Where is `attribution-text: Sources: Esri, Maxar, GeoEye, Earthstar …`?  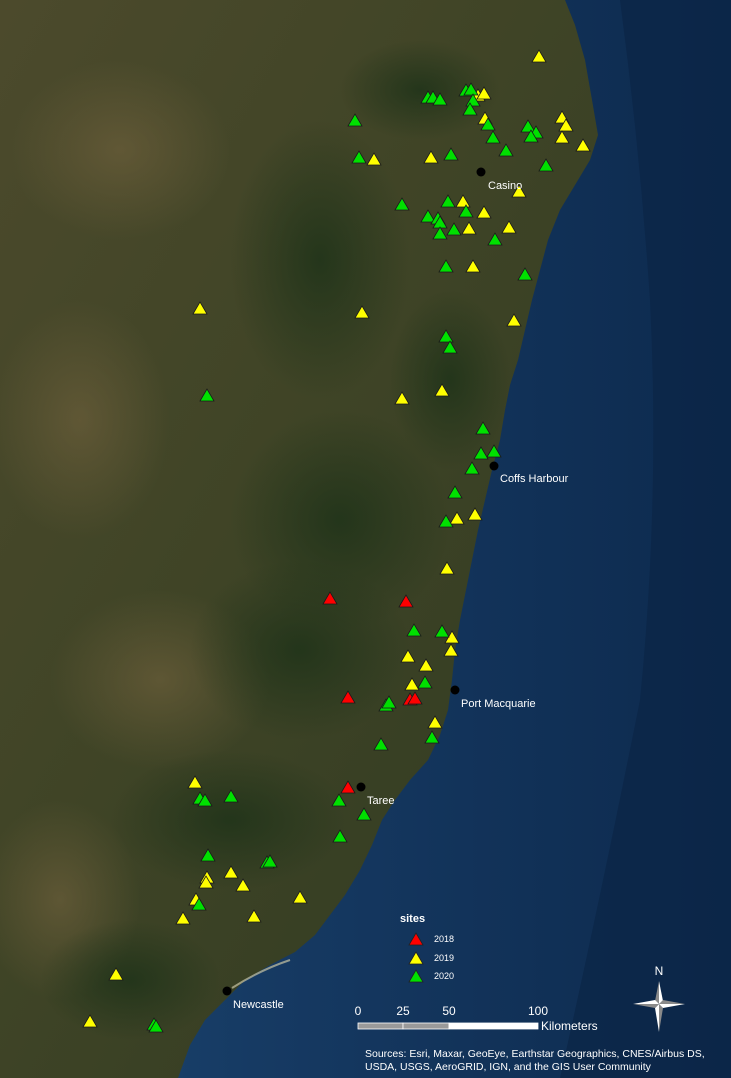
attribution-text: Sources: Esri, Maxar, GeoEye, Earthstar … is located at coordinates (535, 1060).